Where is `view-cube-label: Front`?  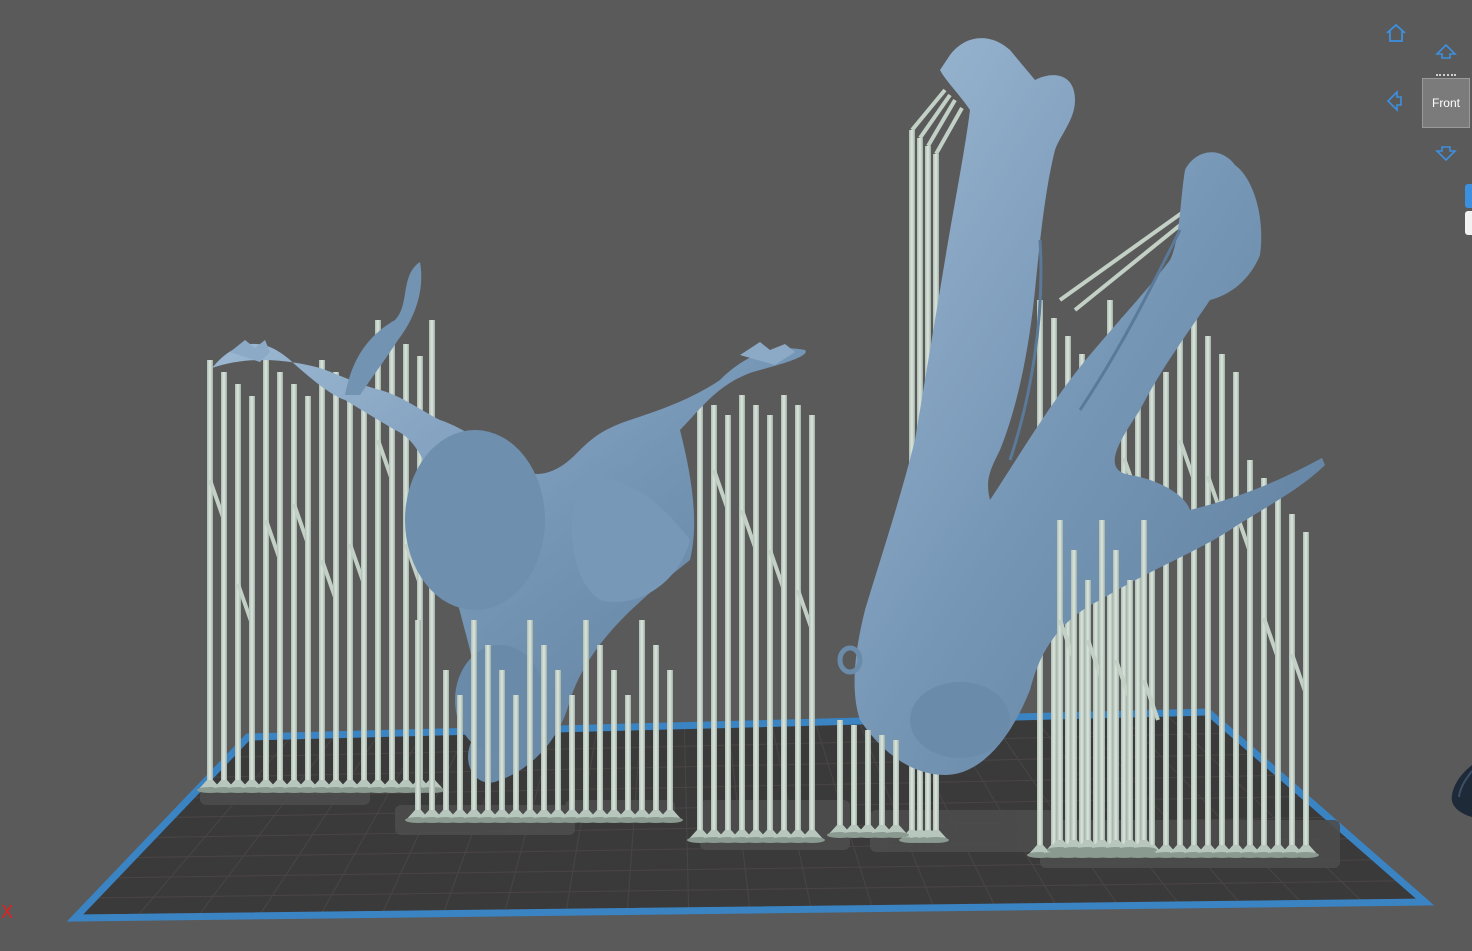
view-cube-label: Front is located at coordinates (1445, 103).